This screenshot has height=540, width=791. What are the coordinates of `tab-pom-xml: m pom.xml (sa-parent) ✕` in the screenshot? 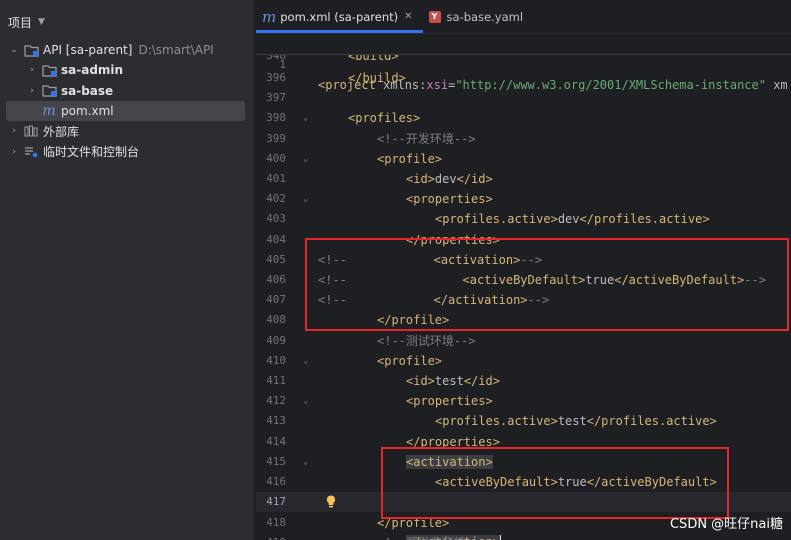 It's located at (339, 16).